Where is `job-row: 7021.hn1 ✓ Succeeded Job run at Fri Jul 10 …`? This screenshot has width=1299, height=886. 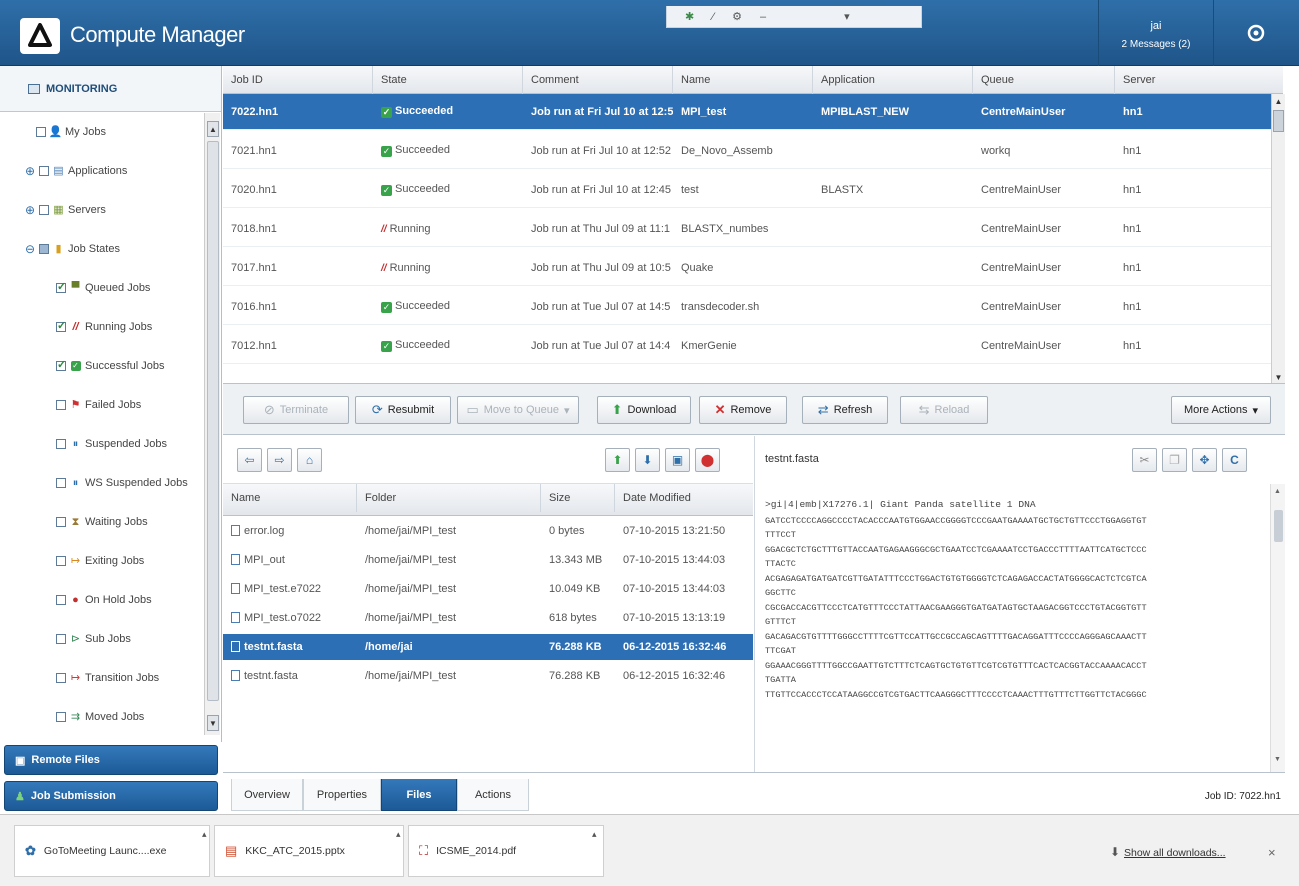
job-row: 7021.hn1 ✓ Succeeded Job run at Fri Jul 10 … is located at coordinates (749, 151).